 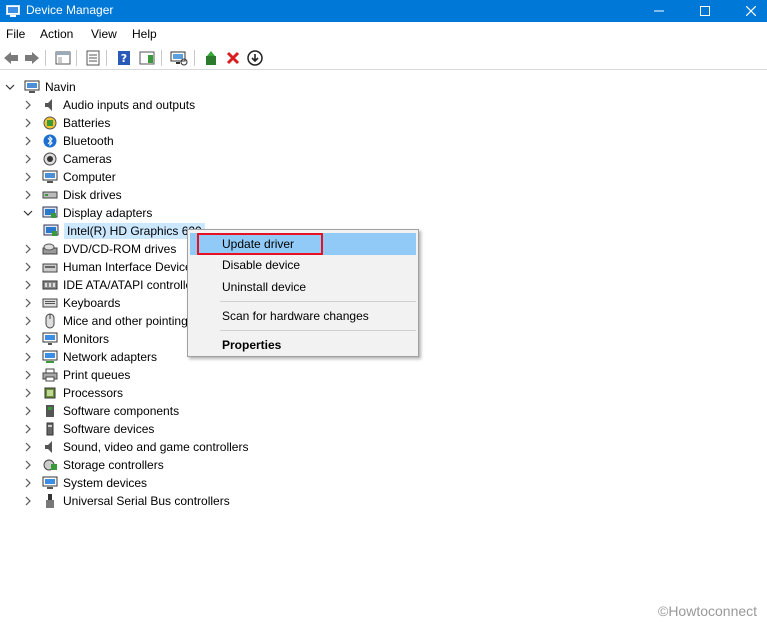 What do you see at coordinates (50, 267) in the screenshot?
I see `hid-icon` at bounding box center [50, 267].